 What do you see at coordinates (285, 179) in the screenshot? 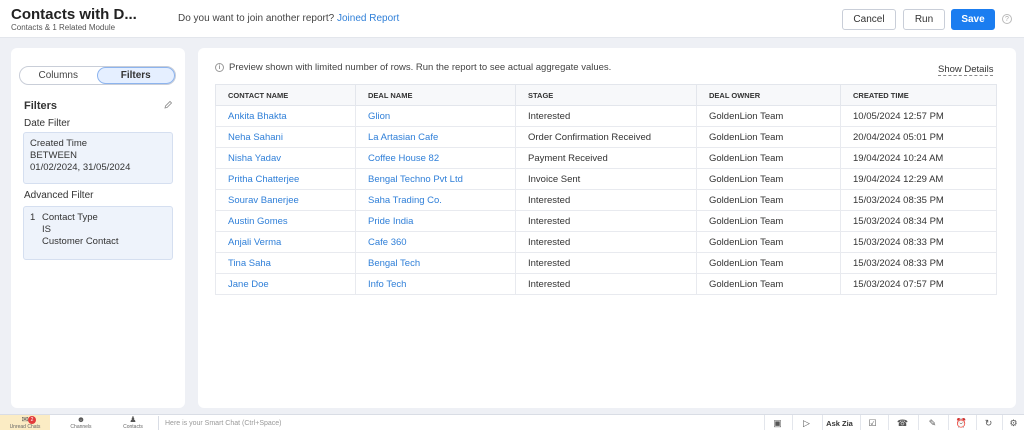
I see `cell-contact-name: Pritha Chatterjee` at bounding box center [285, 179].